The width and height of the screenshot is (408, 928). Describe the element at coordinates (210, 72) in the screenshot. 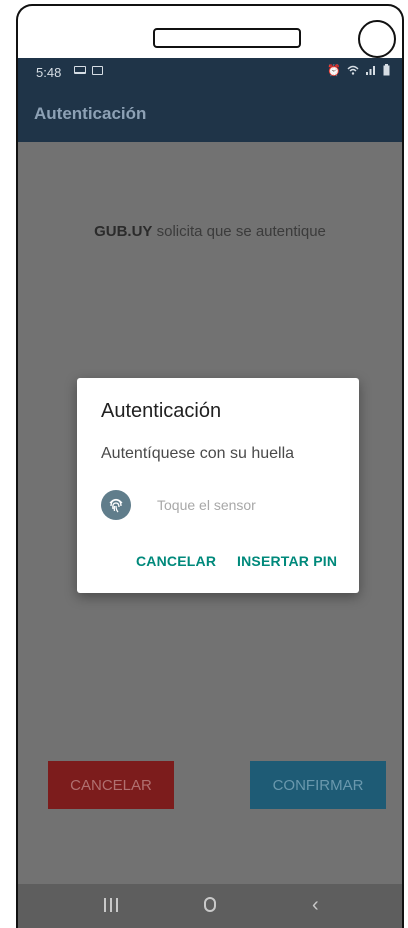

I see `status-bar: 5:48 ⏰` at that location.